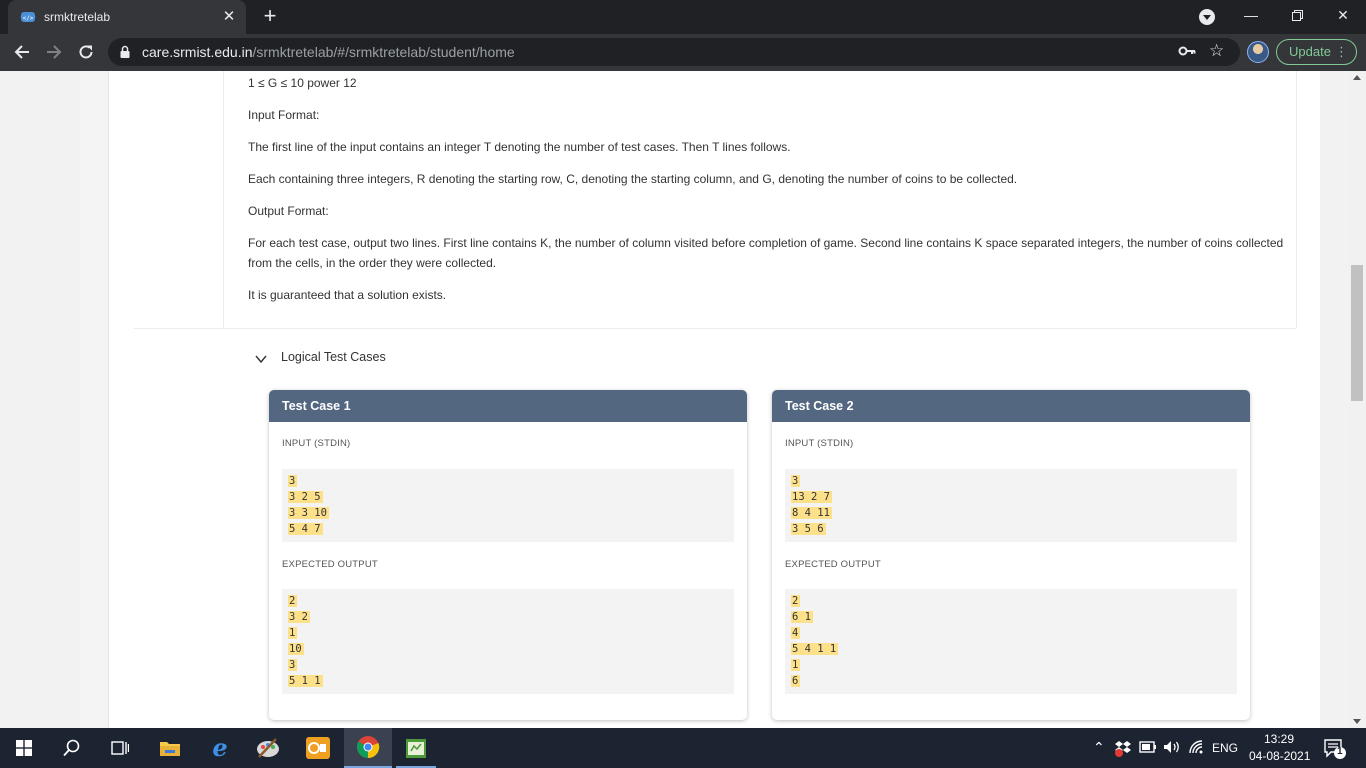  Describe the element at coordinates (299, 617) in the screenshot. I see `code-line: 3 2` at that location.